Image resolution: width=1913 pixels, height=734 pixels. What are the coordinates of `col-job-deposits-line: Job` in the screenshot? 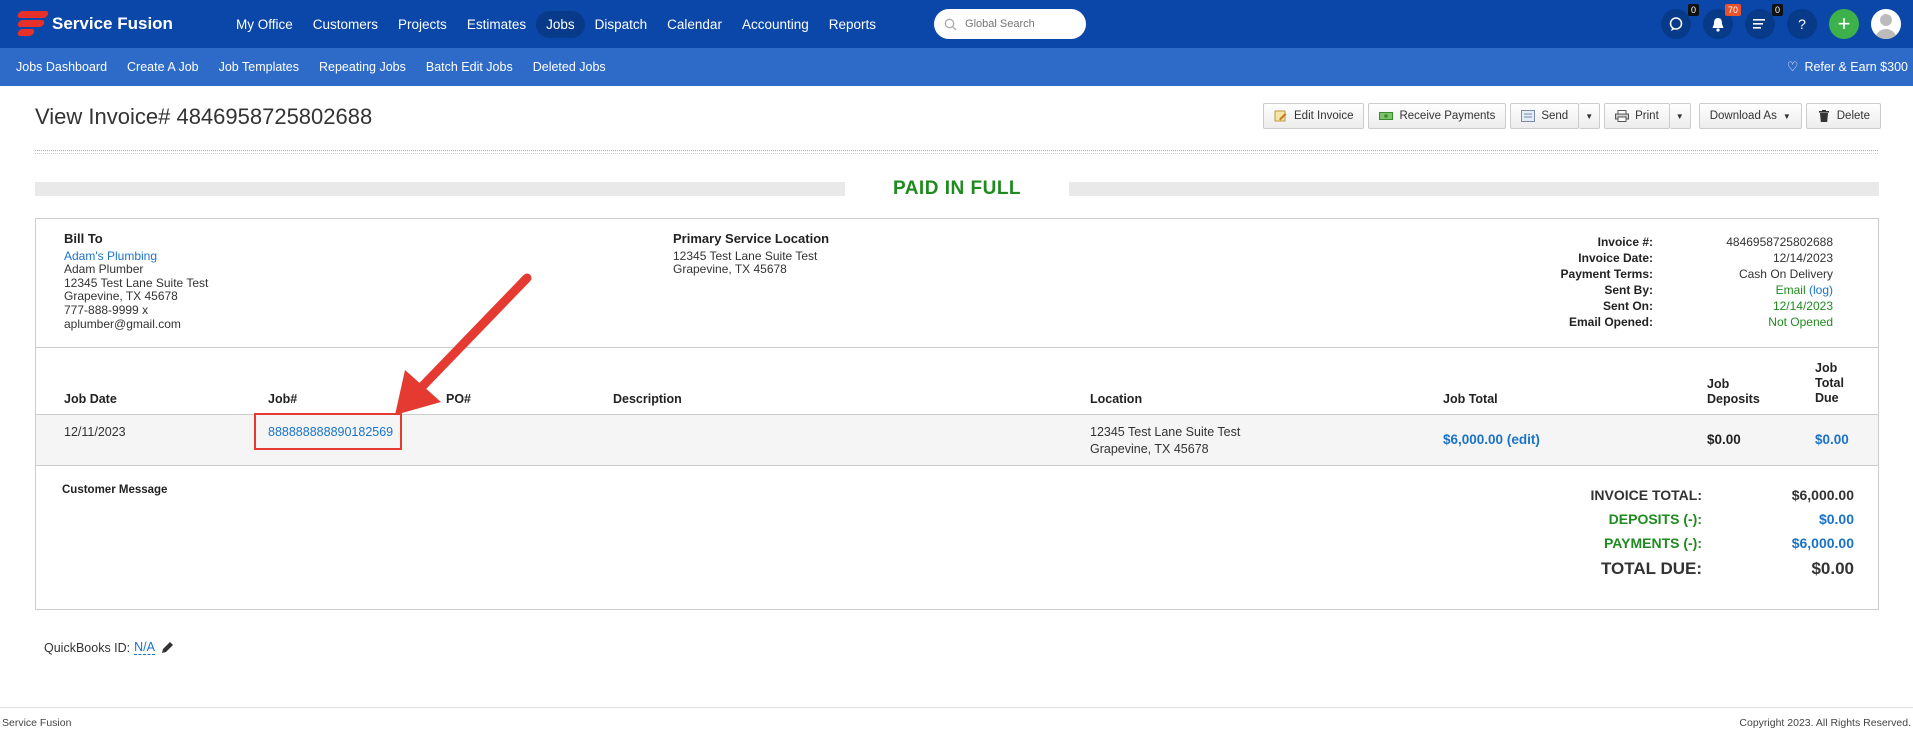 It's located at (1718, 384).